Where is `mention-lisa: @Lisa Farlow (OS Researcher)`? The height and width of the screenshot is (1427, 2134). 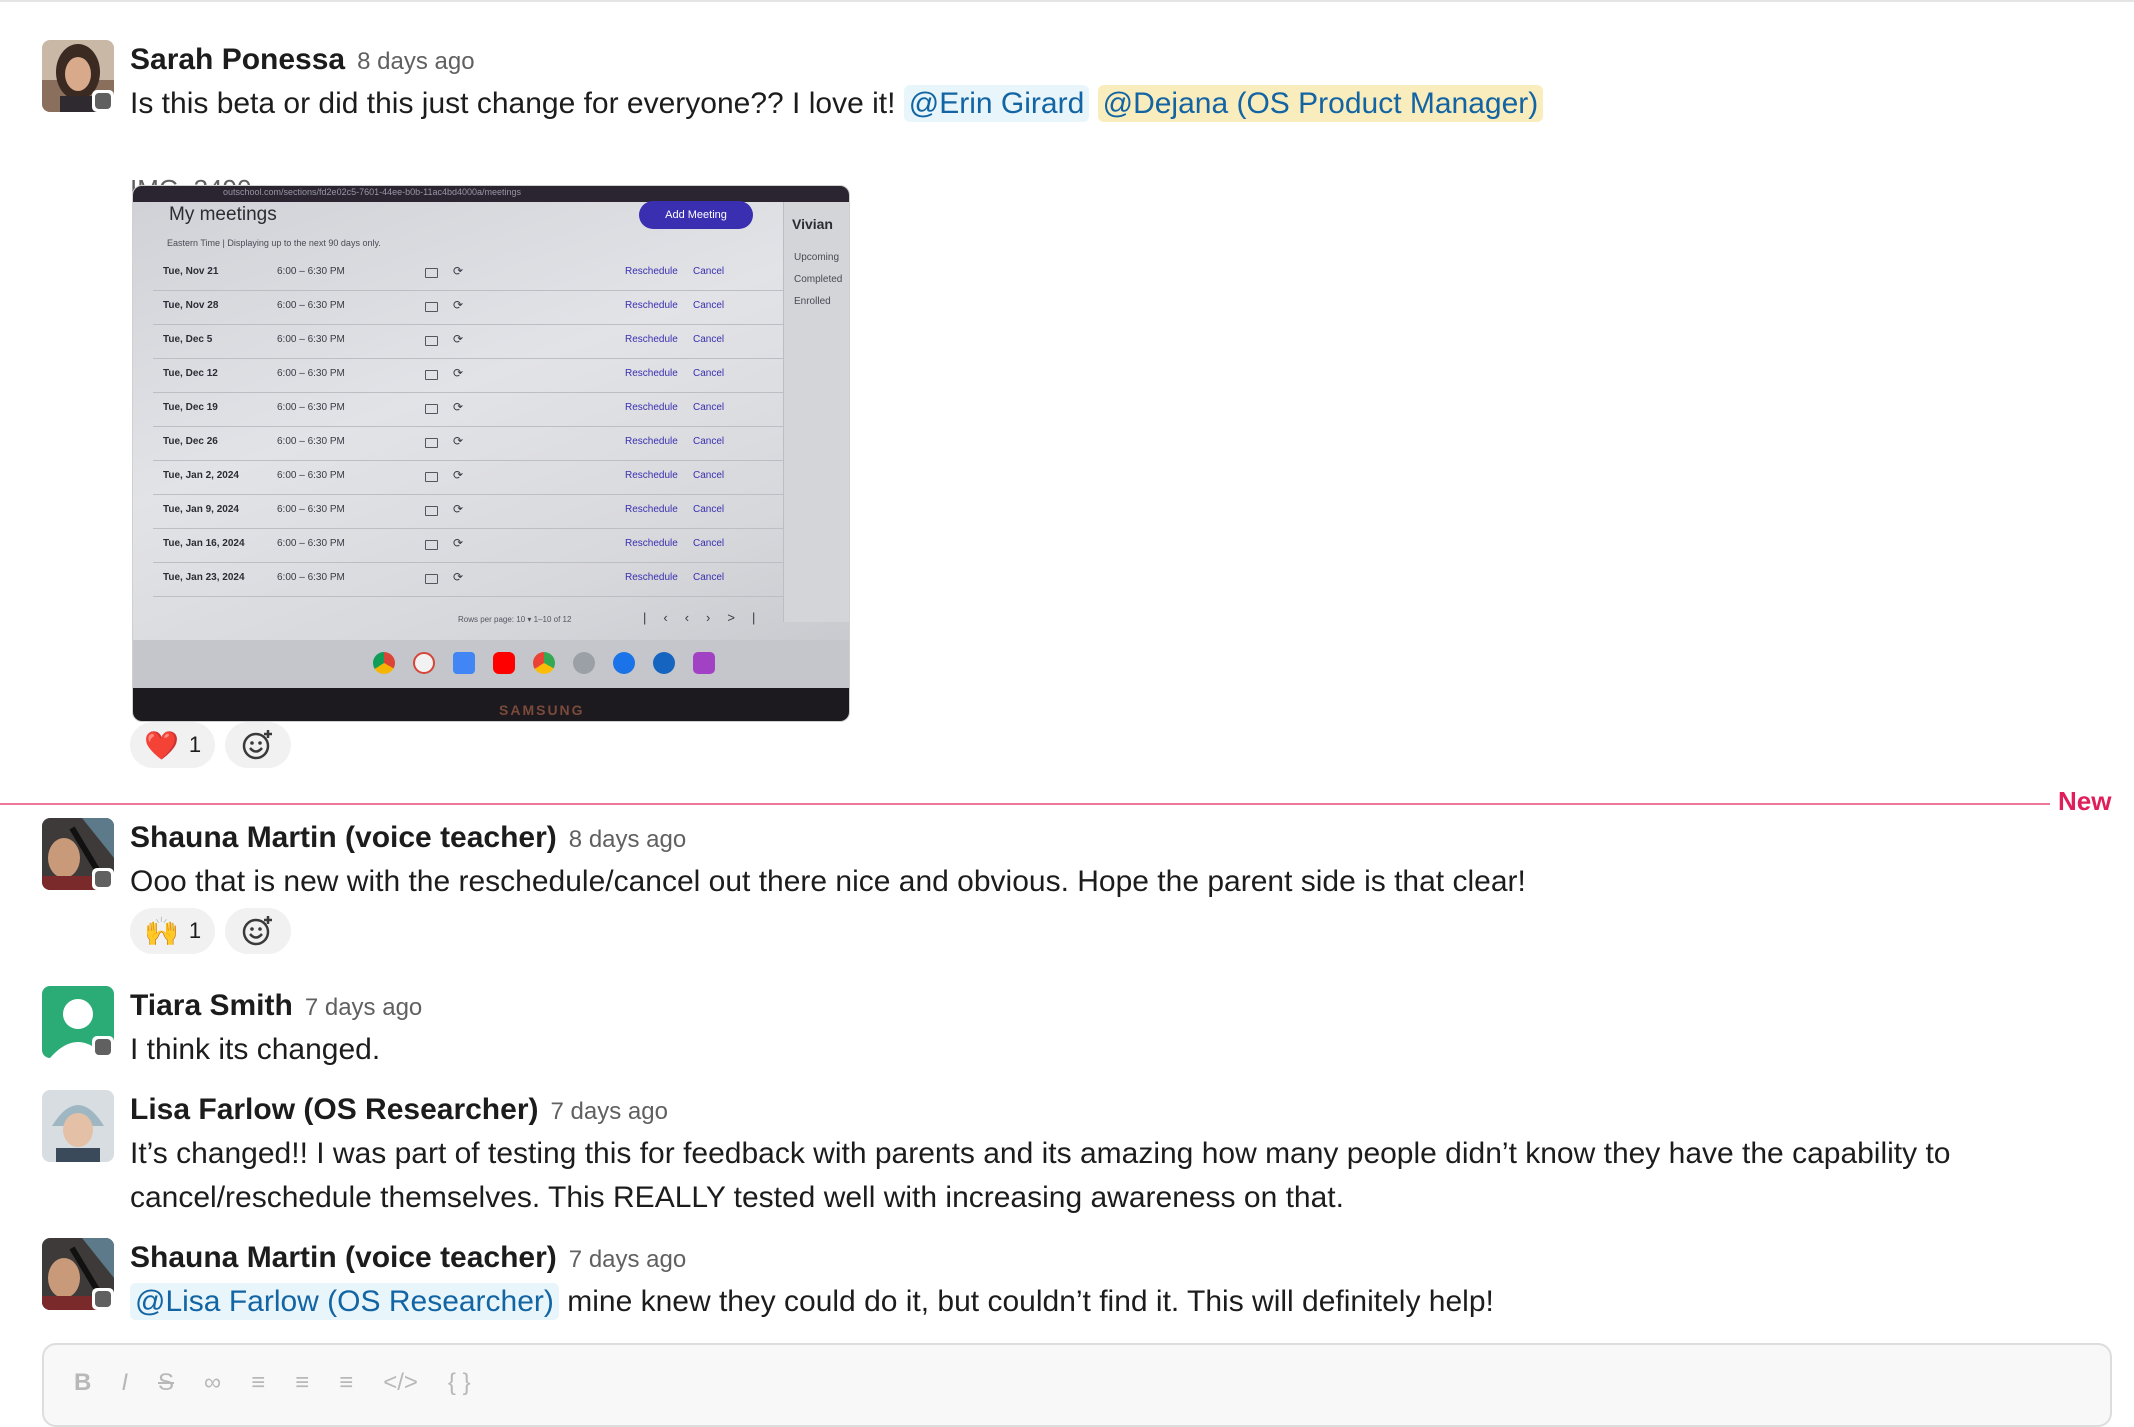 mention-lisa: @Lisa Farlow (OS Researcher) is located at coordinates (344, 1301).